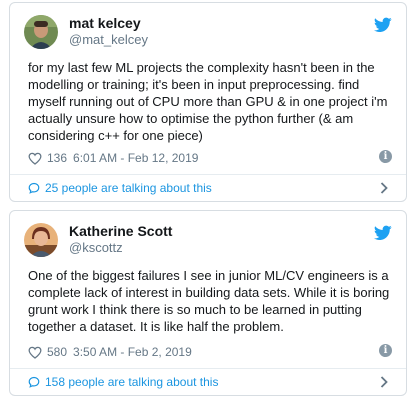 Image resolution: width=416 pixels, height=400 pixels. I want to click on author-names: Katherine Scott @kscottz, so click(120, 239).